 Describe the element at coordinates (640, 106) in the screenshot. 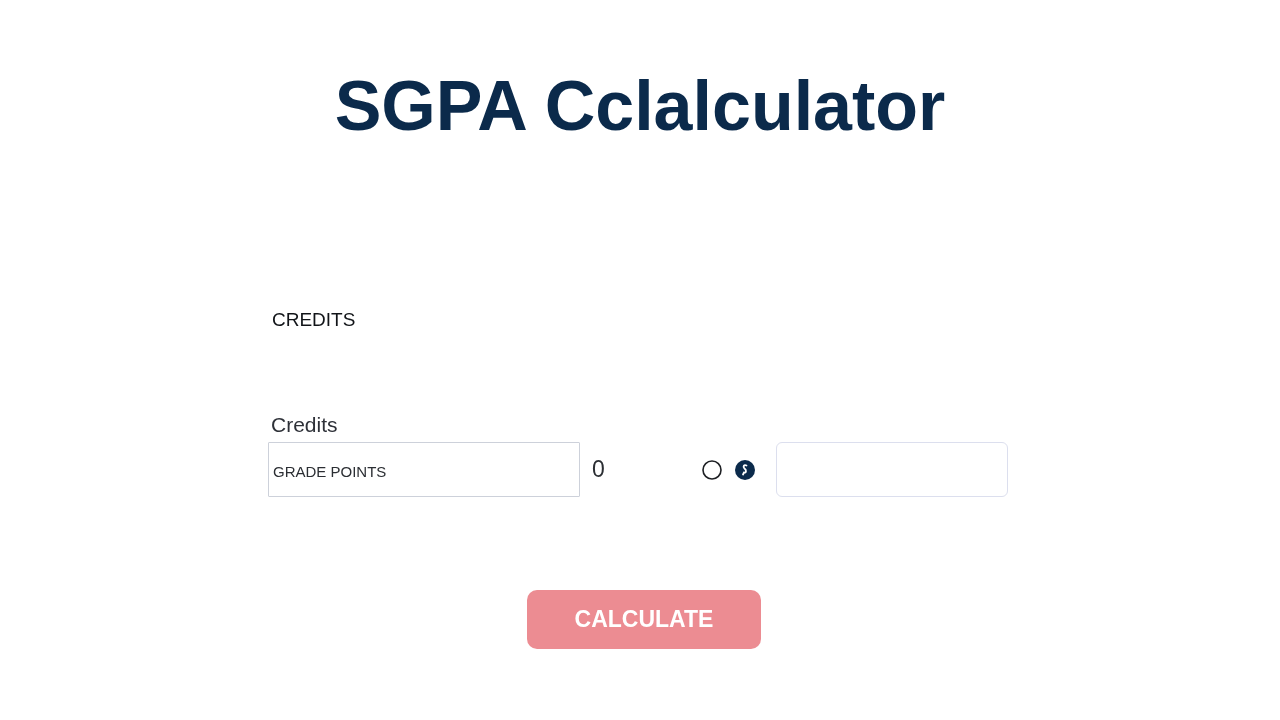

I see `page-title: SGPA Cclalculator` at that location.